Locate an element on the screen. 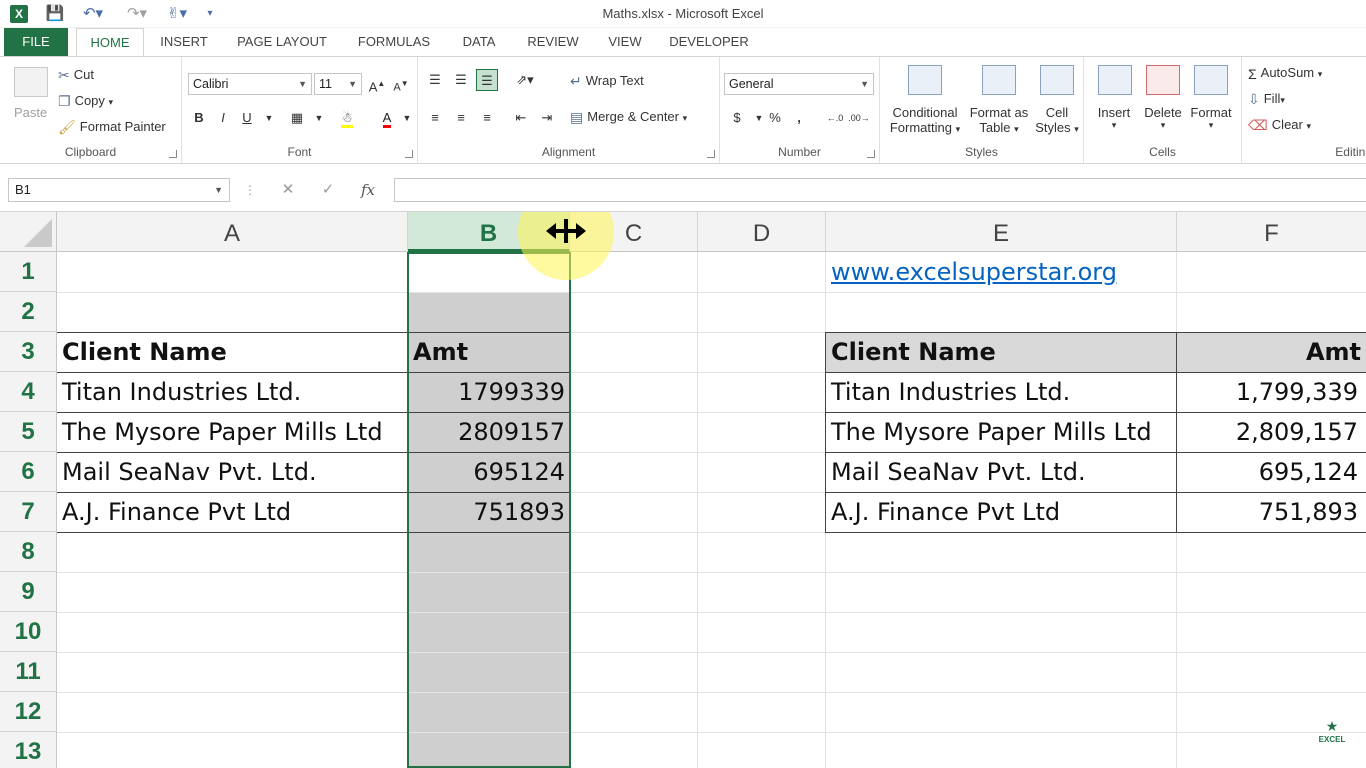 Image resolution: width=1366 pixels, height=768 pixels. increase-indent-icon: ⇥ is located at coordinates (547, 118).